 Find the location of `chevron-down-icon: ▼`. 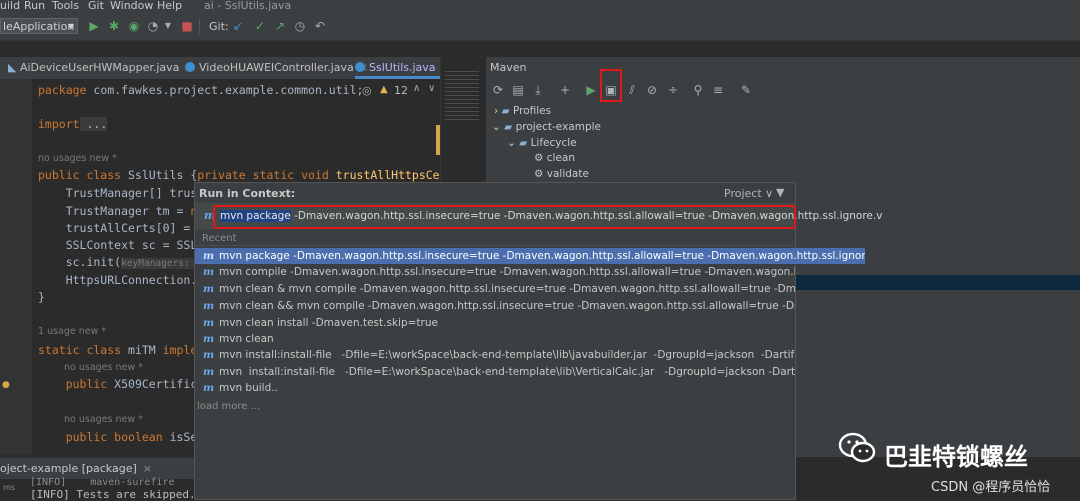

chevron-down-icon: ▼ is located at coordinates (70, 26).